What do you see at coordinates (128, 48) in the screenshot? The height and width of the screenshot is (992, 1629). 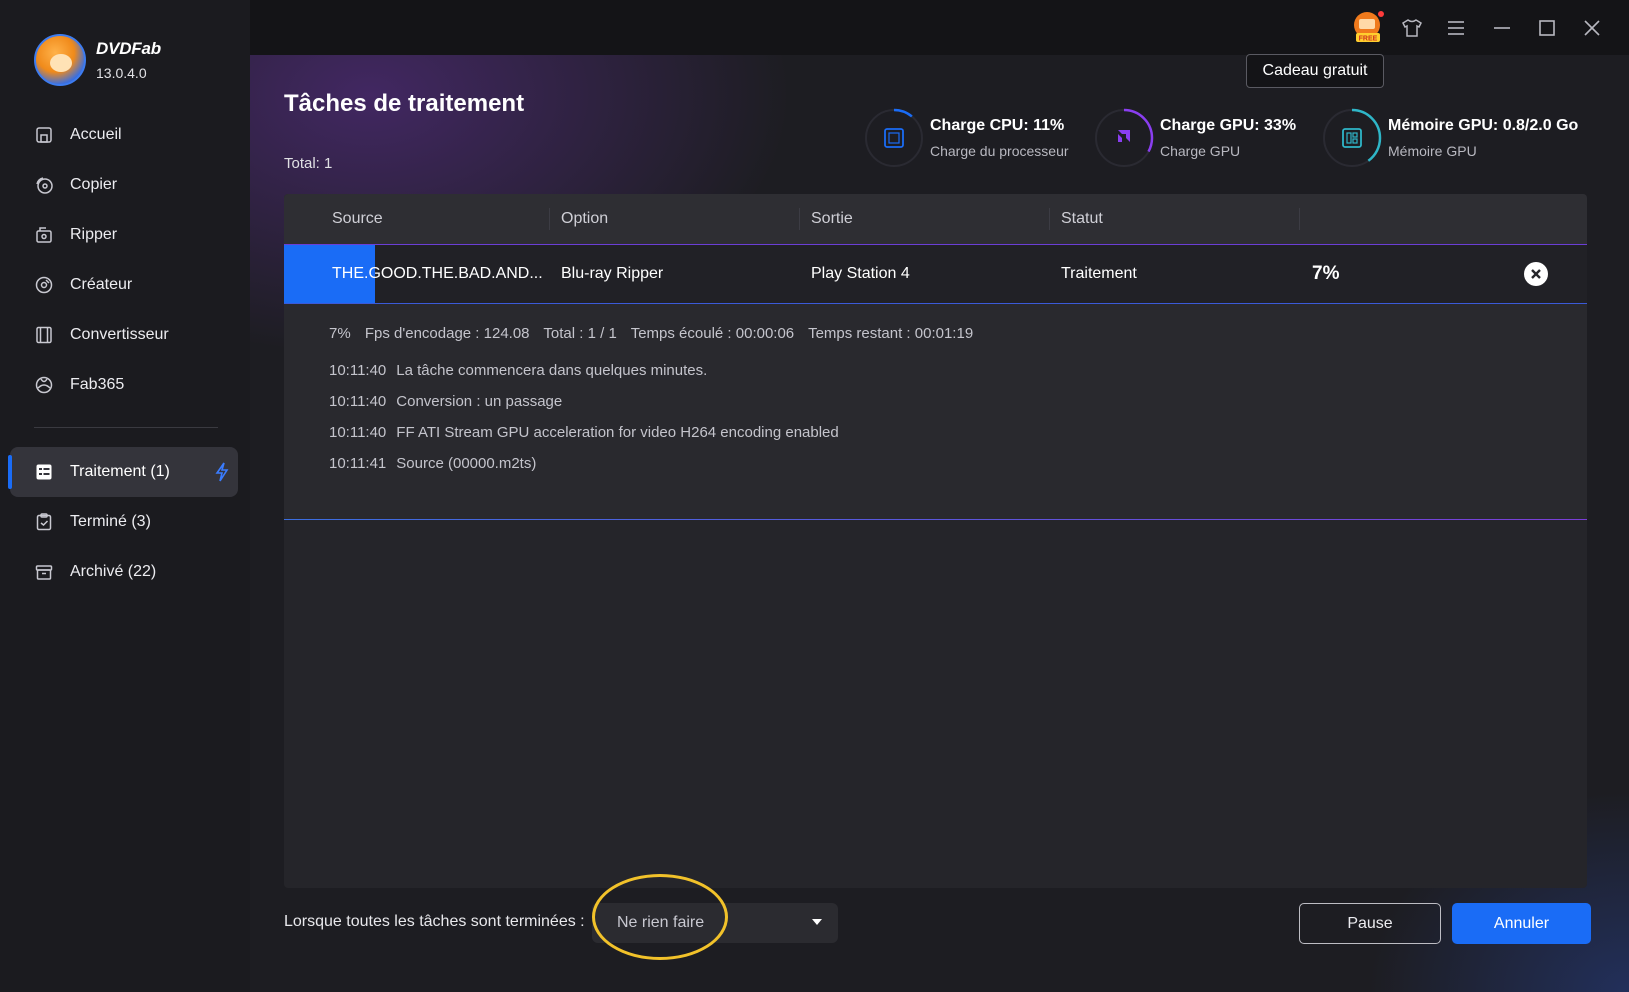 I see `app-name: DVDFab` at bounding box center [128, 48].